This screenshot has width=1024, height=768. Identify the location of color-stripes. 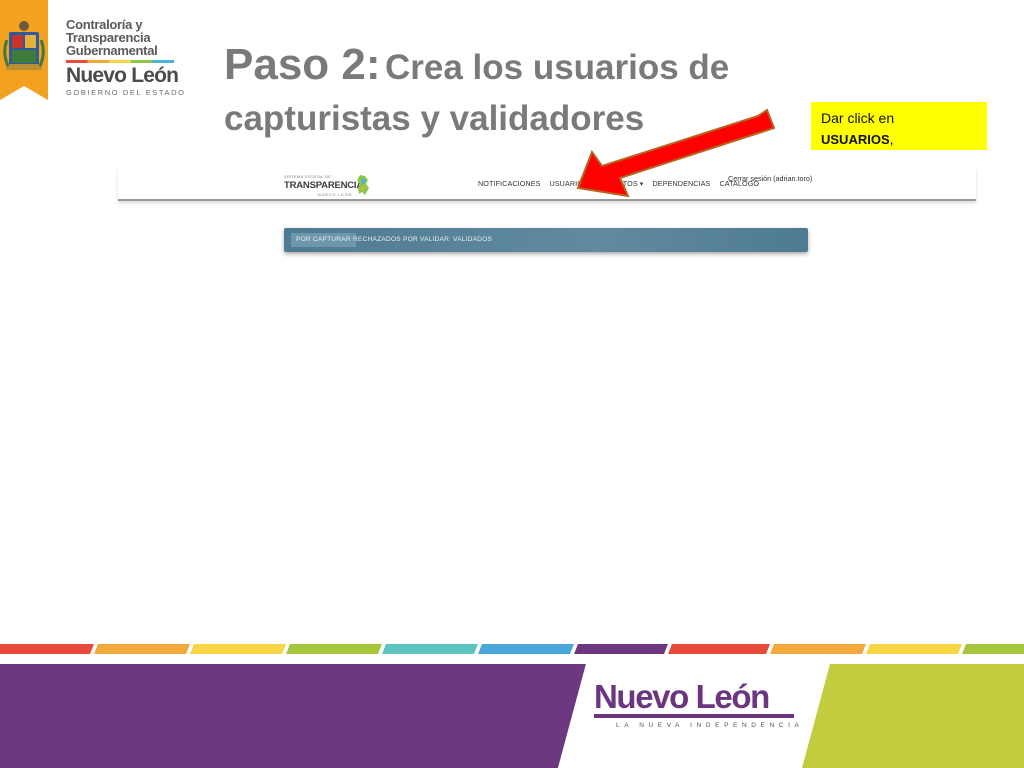
(512, 649).